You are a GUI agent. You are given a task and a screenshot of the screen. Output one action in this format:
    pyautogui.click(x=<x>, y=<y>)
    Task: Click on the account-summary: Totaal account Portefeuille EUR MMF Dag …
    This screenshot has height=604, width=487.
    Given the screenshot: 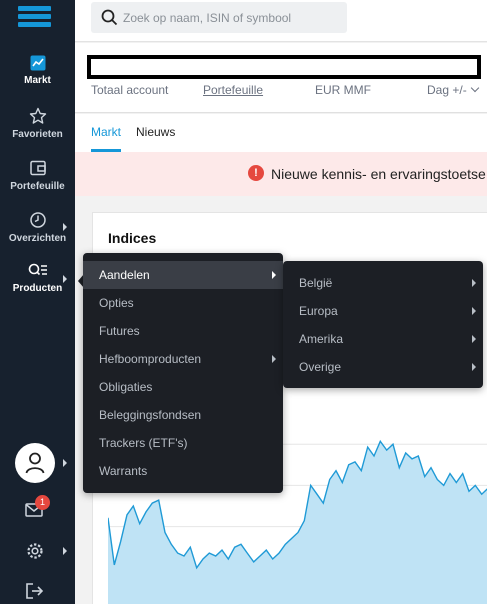 What is the action you would take?
    pyautogui.click(x=281, y=78)
    